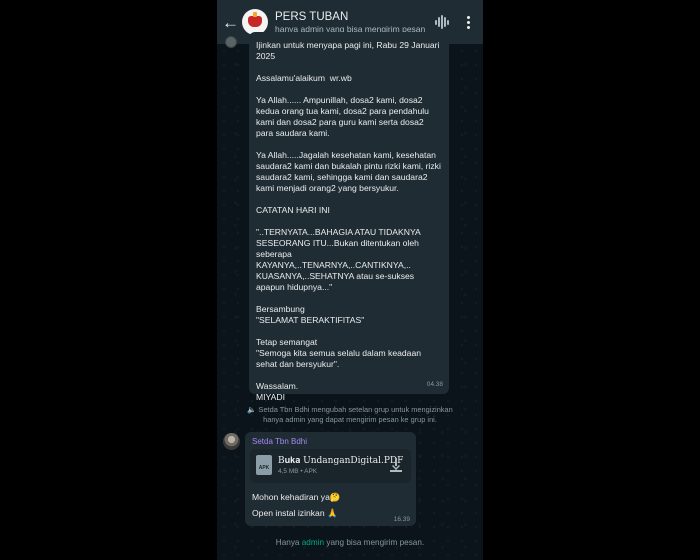  What do you see at coordinates (396, 465) in the screenshot?
I see `download-icon` at bounding box center [396, 465].